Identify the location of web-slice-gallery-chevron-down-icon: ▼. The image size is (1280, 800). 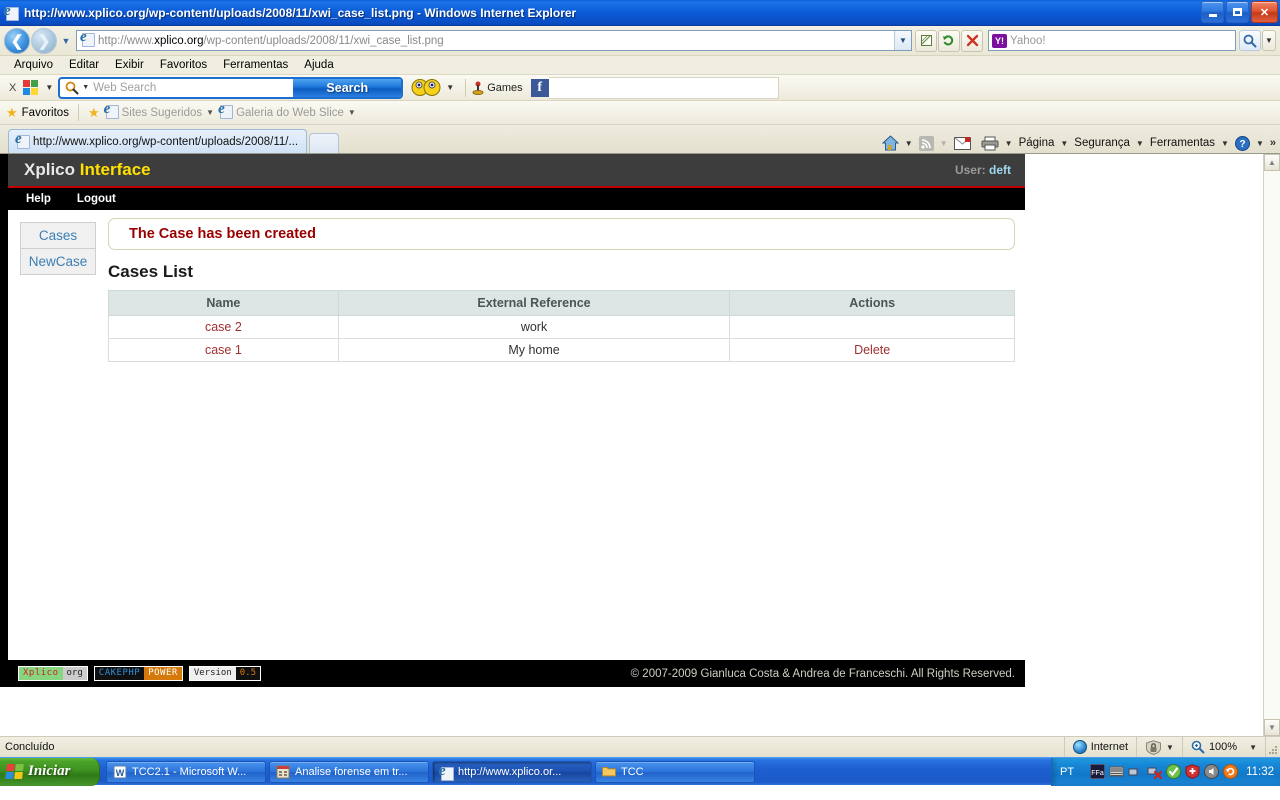
(352, 112).